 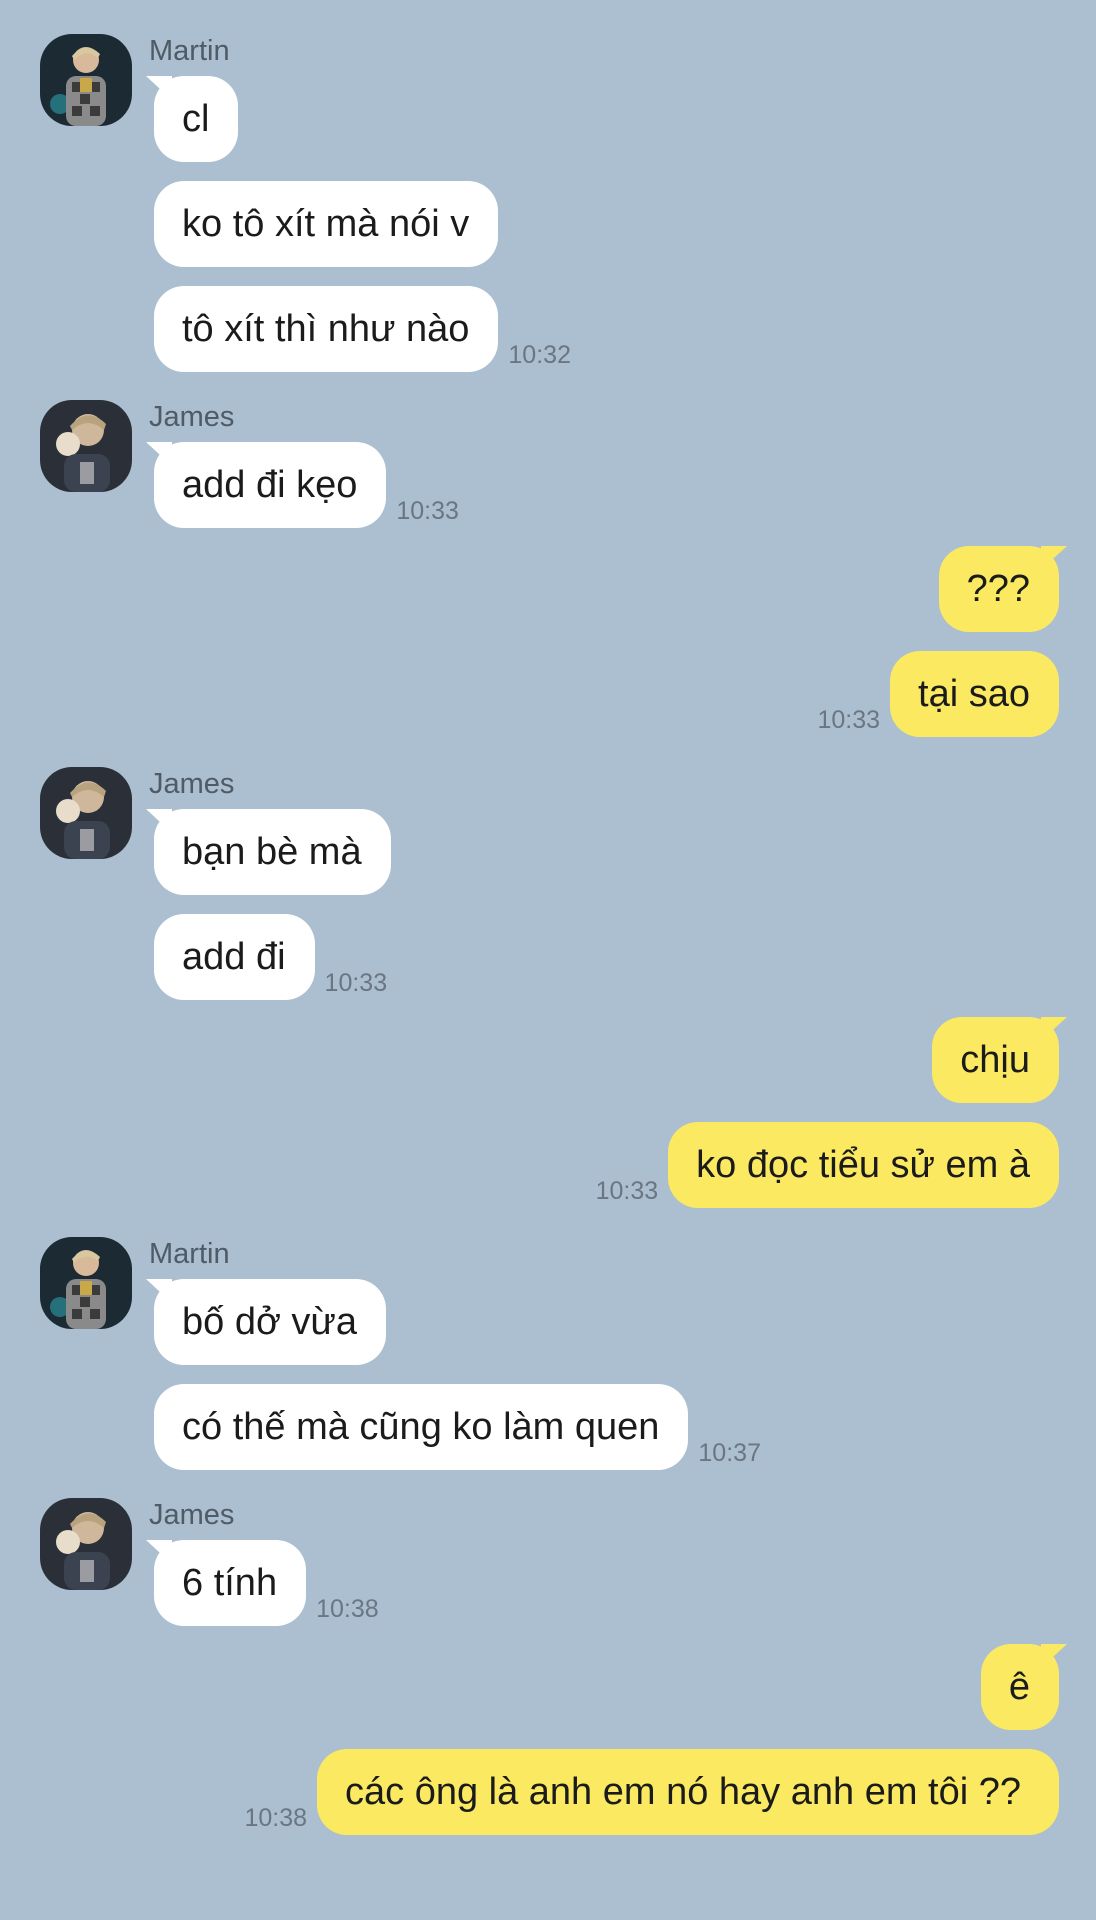 I want to click on message-text: bố dở vừa, so click(x=270, y=1322).